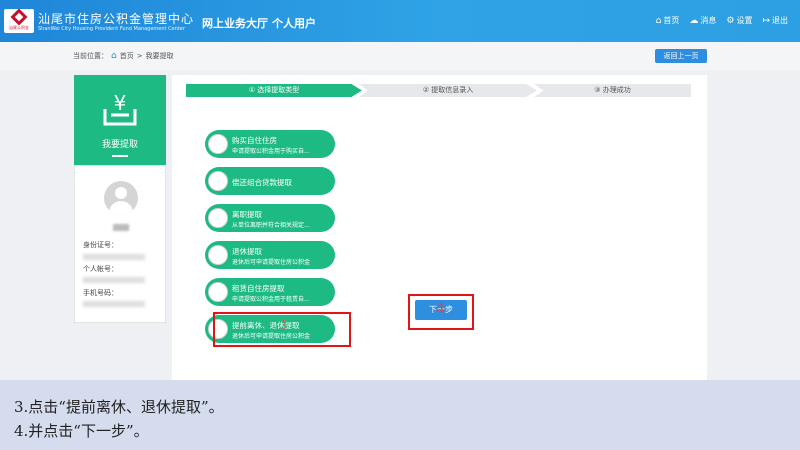  Describe the element at coordinates (708, 20) in the screenshot. I see `message-link-label: 消息` at that location.